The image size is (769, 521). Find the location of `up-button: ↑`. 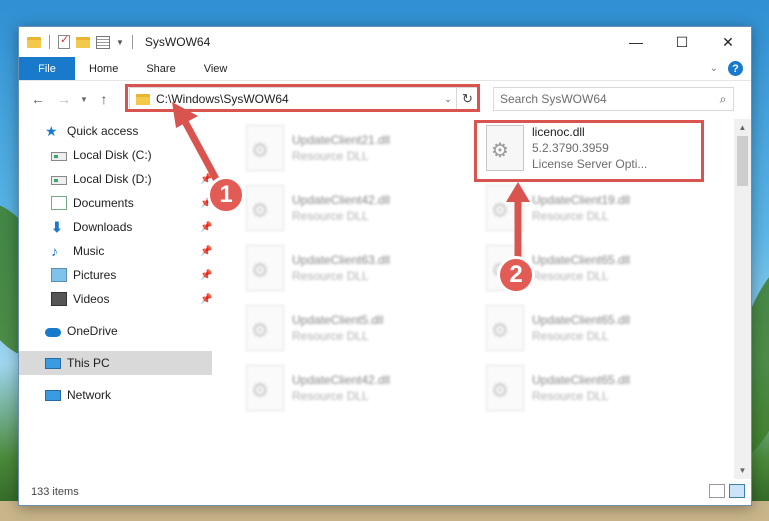

up-button: ↑ is located at coordinates (104, 99).